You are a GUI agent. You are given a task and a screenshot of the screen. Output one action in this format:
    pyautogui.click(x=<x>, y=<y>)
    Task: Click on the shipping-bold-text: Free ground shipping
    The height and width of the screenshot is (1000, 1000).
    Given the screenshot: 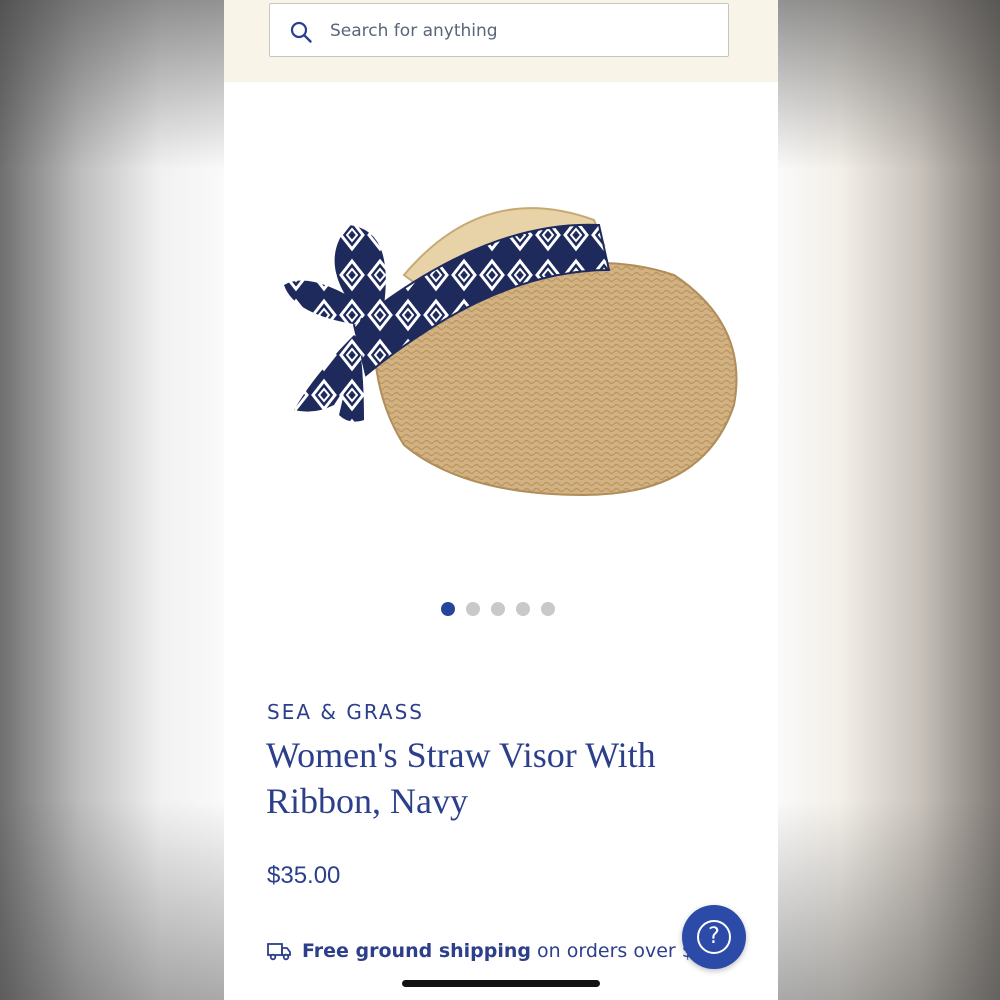 What is the action you would take?
    pyautogui.click(x=417, y=951)
    